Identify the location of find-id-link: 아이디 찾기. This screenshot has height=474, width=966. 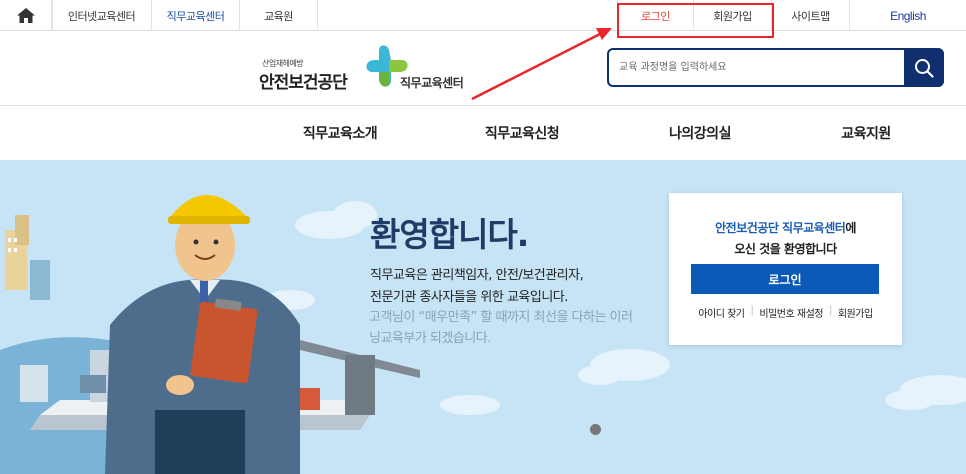
(721, 312).